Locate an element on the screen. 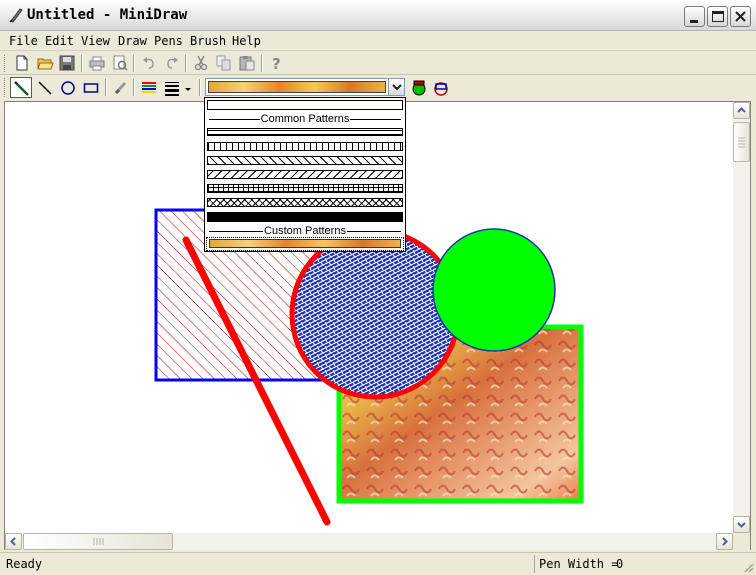  window-title: Untitled - MiniDraw is located at coordinates (107, 15).